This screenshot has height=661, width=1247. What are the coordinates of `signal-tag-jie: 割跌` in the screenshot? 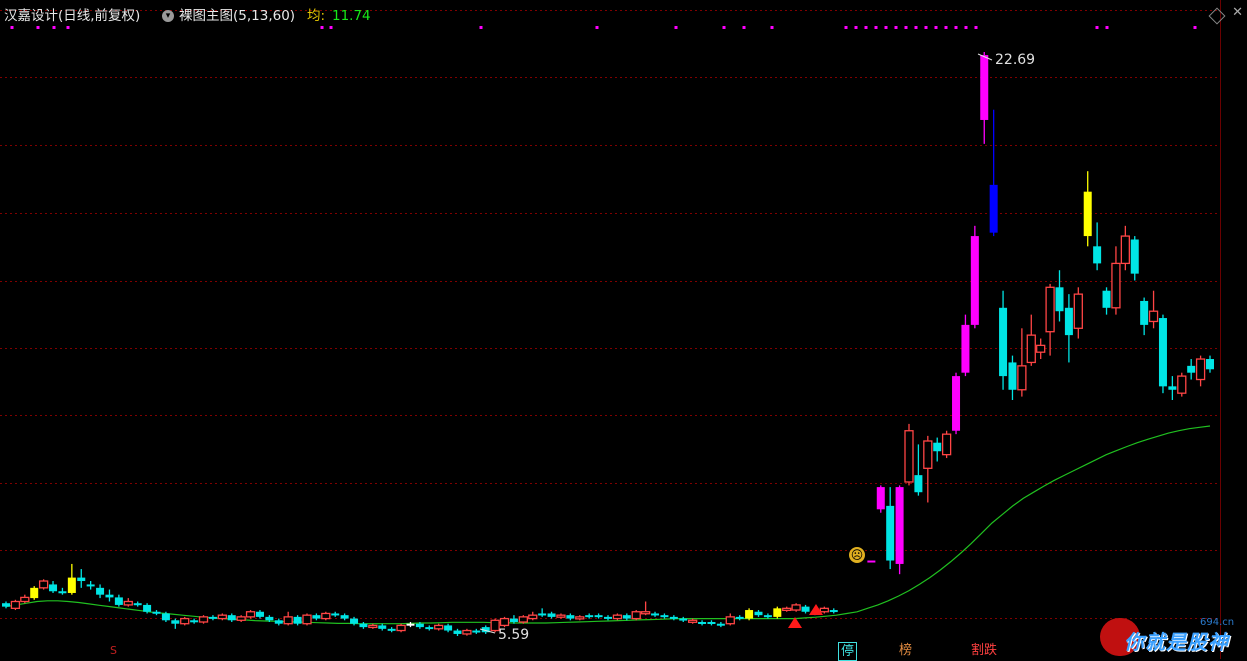 It's located at (984, 650).